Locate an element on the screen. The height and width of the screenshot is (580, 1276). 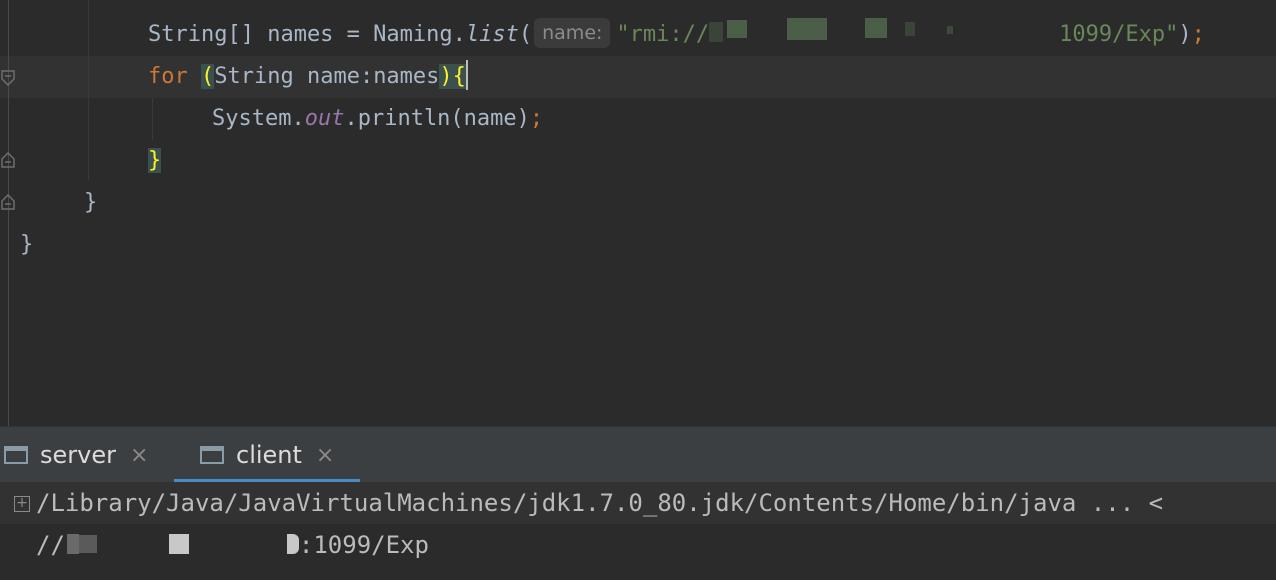
gutter-divider is located at coordinates (8, 213).